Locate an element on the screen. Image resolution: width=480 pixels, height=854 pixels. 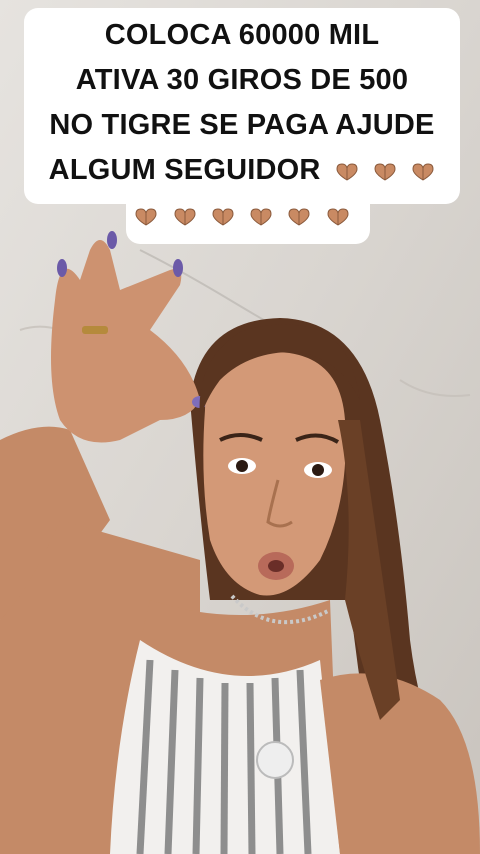
caption-line-4-wrapper: ALGUM SEGUIDOR is located at coordinates (242, 170).